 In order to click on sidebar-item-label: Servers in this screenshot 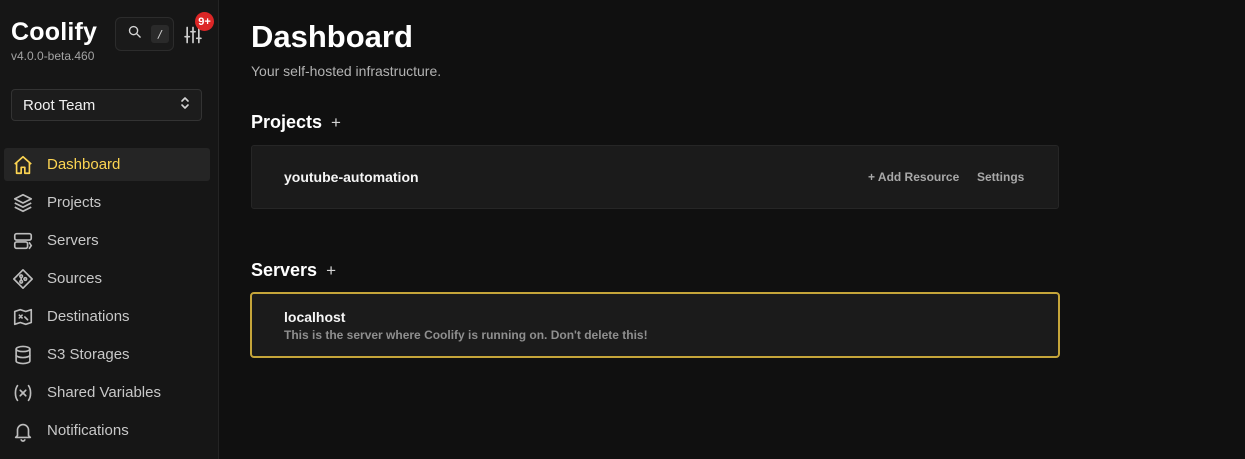, I will do `click(73, 240)`.